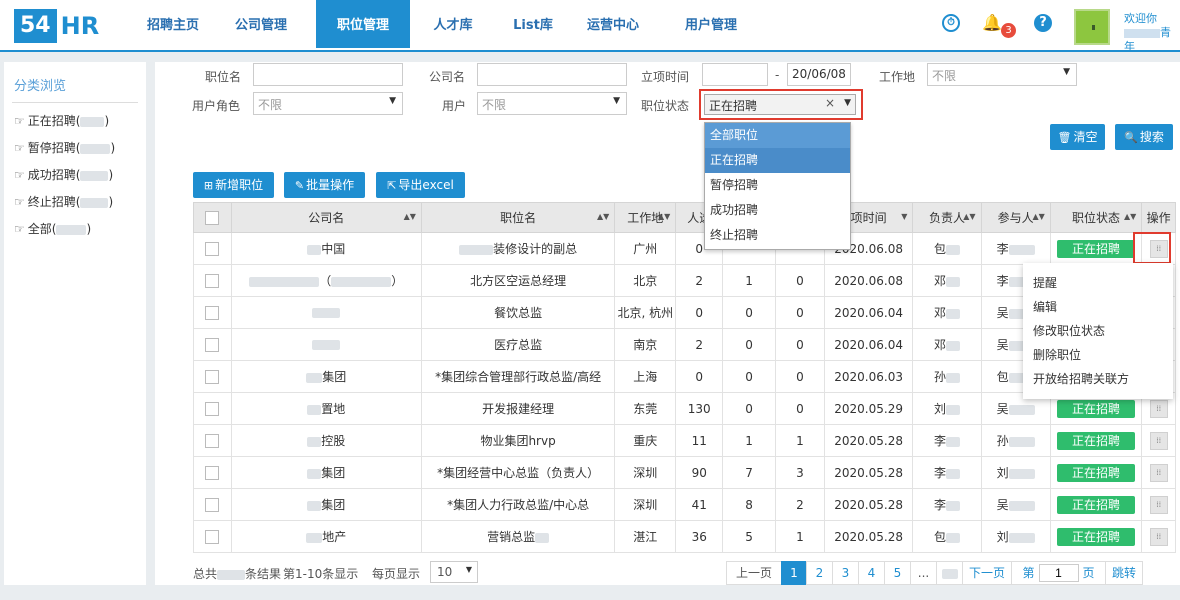 The image size is (1180, 600). I want to click on candidates-cell: 130, so click(699, 408).